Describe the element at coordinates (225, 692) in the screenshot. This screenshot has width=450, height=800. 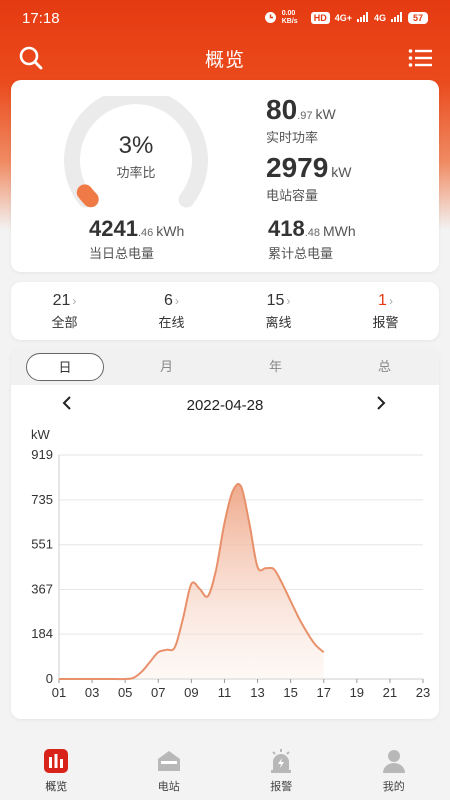
I see `x-tick-label: 11` at that location.